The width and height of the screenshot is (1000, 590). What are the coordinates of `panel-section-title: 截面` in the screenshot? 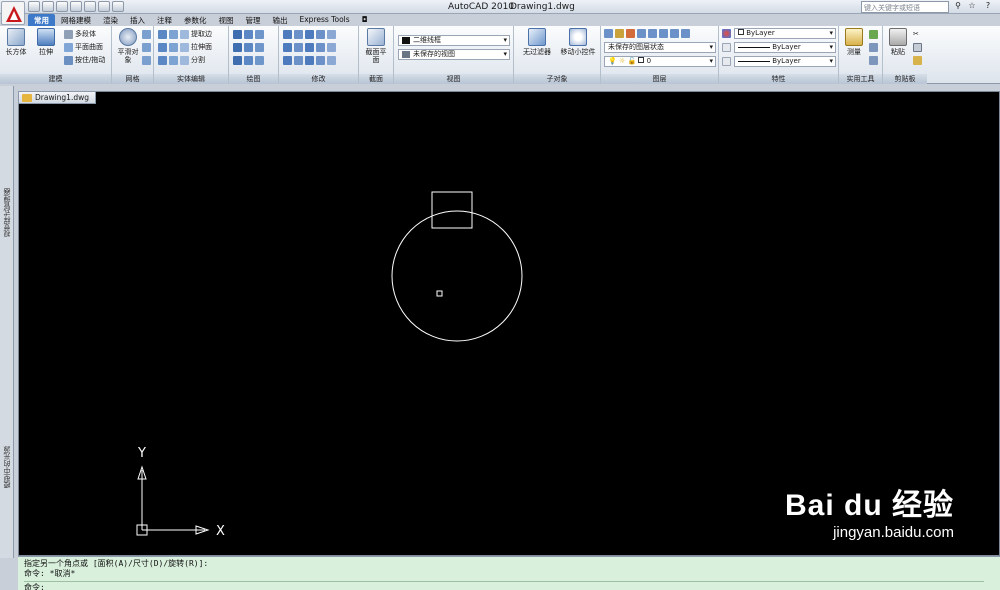 It's located at (376, 79).